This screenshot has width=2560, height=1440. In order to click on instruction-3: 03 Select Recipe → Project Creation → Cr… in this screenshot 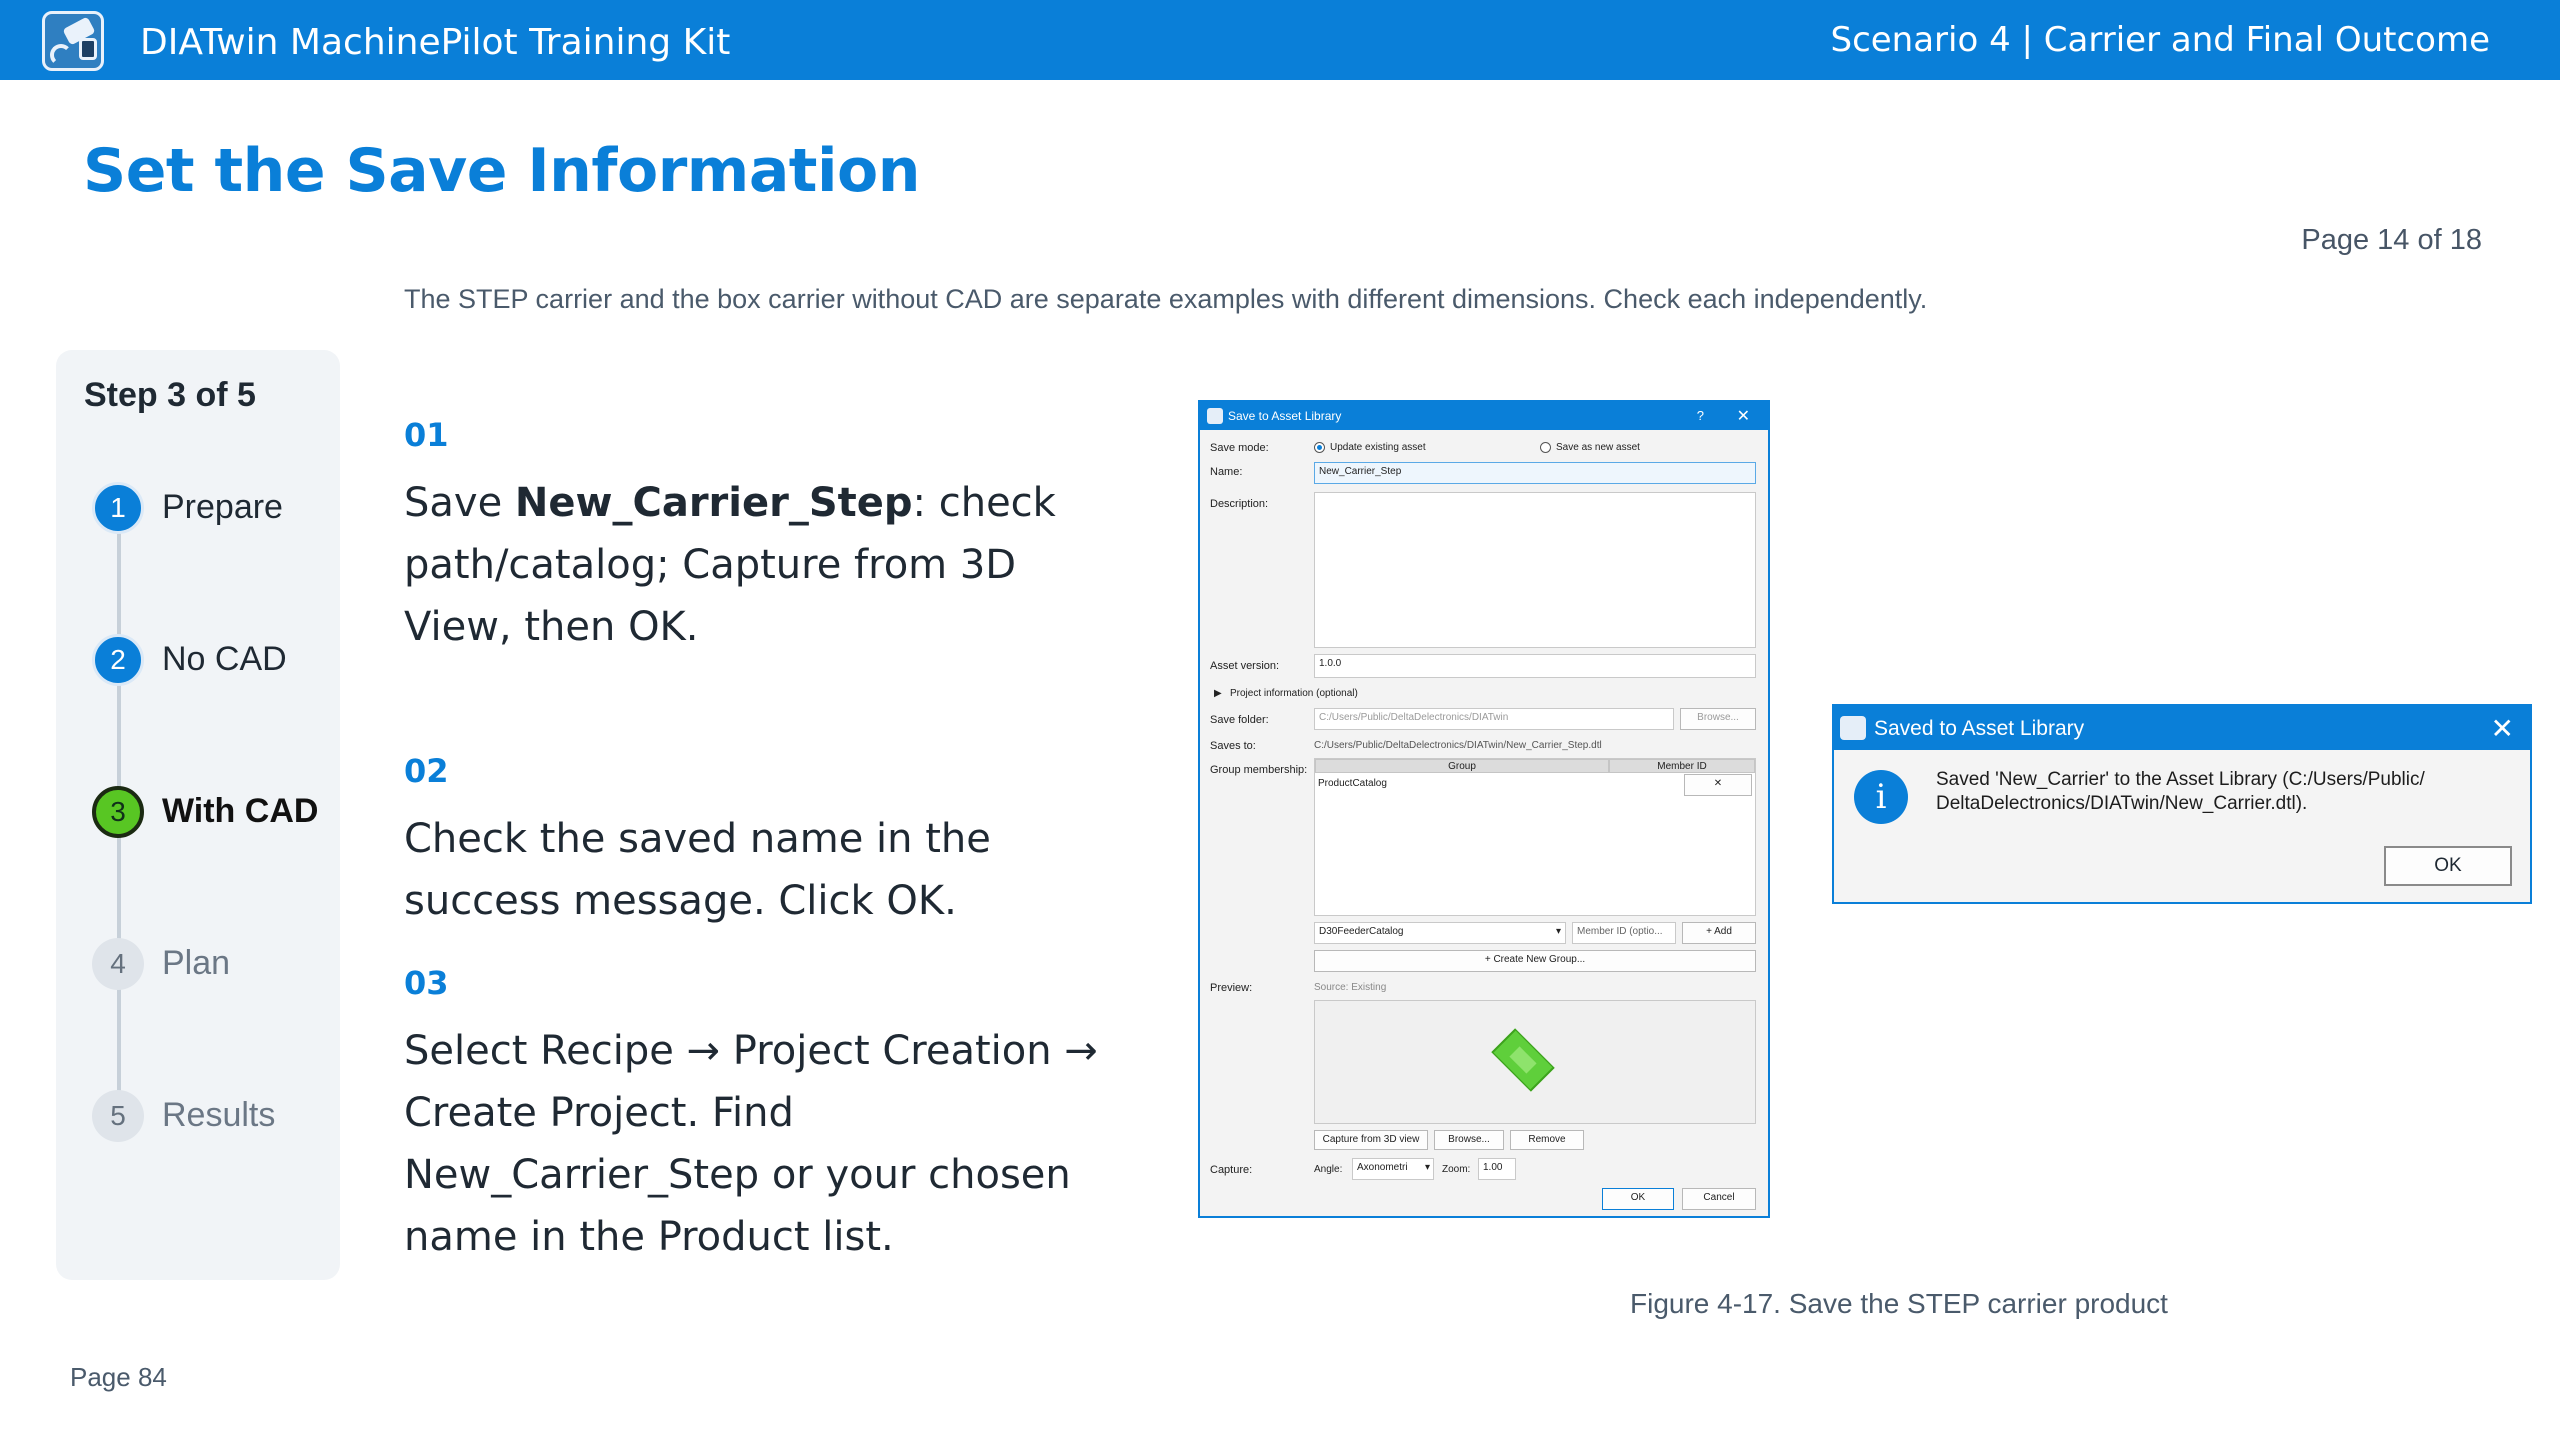, I will do `click(764, 1116)`.